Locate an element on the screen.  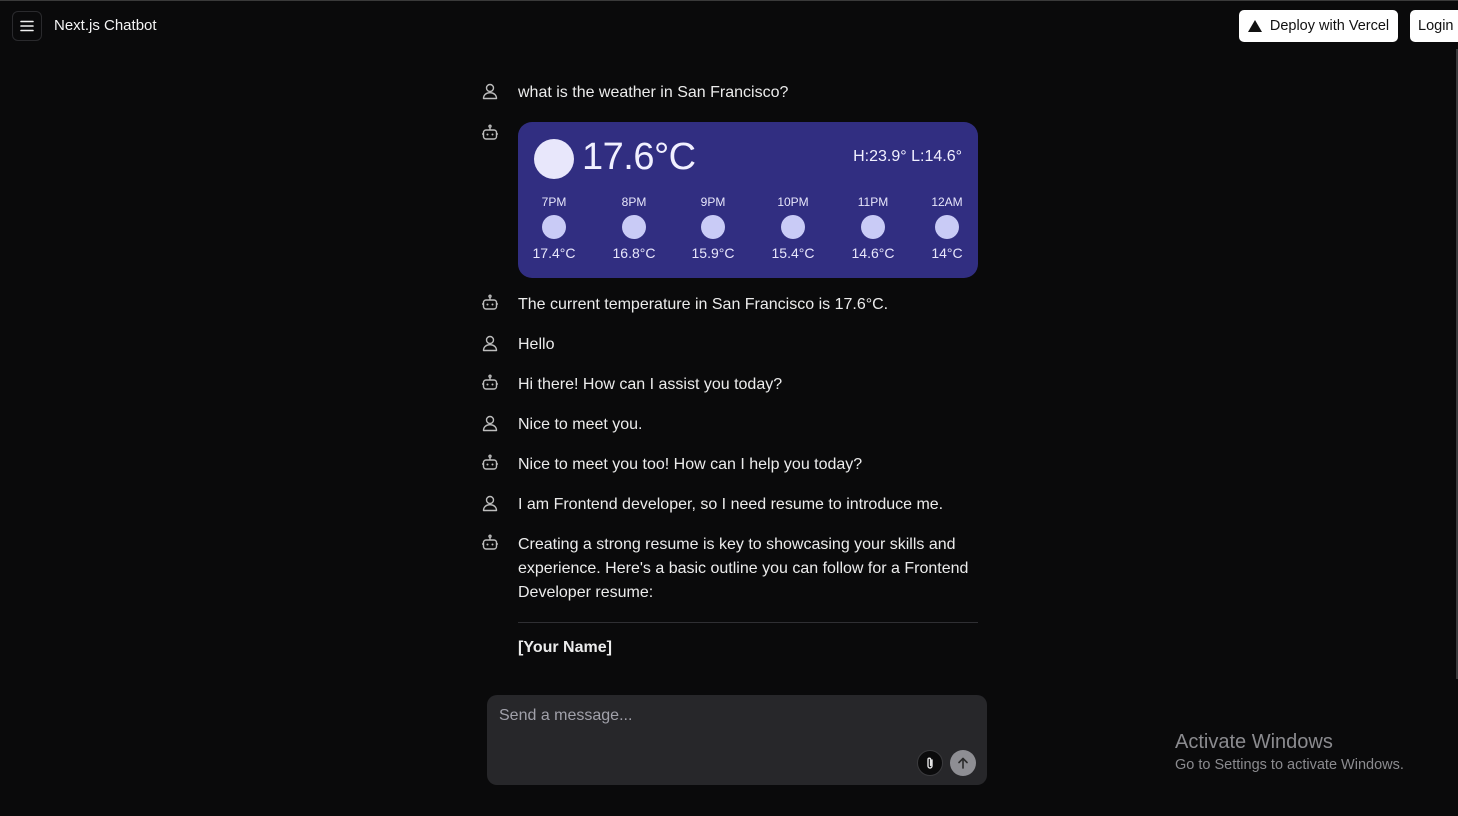
hourly-item: 11PM 14.6°C is located at coordinates (873, 228).